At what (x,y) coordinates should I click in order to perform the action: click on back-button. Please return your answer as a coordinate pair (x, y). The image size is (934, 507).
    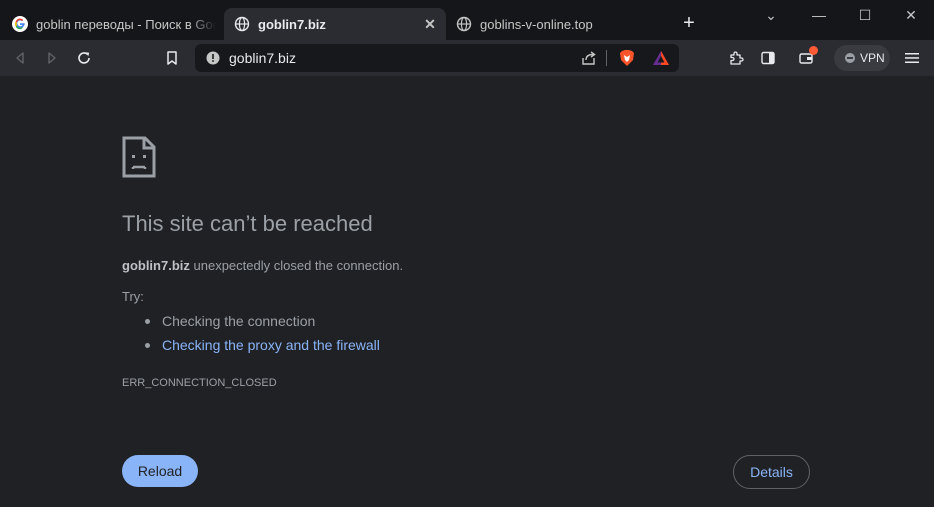
    Looking at the image, I should click on (20, 58).